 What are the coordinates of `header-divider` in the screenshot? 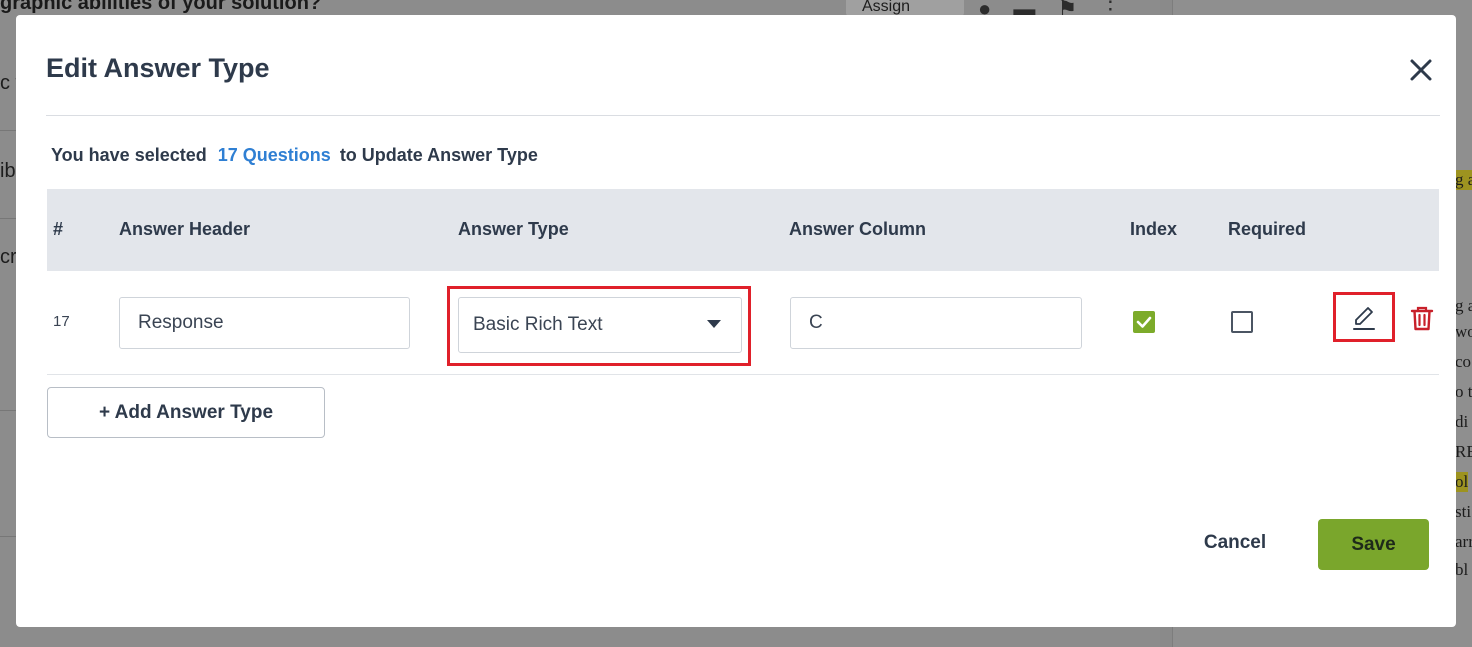 It's located at (743, 115).